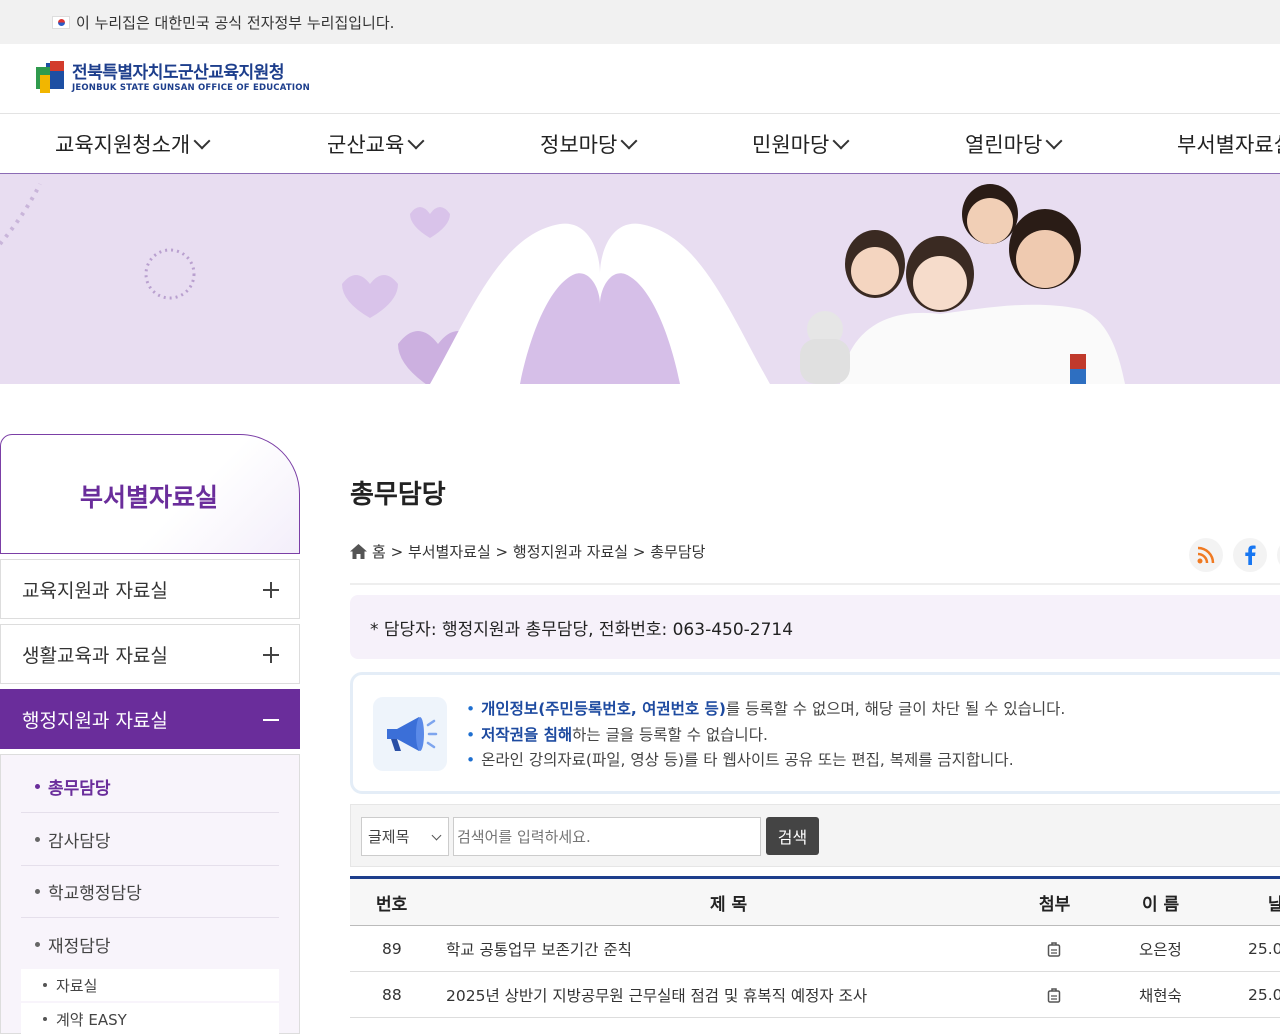 This screenshot has width=1280, height=1035. What do you see at coordinates (449, 551) in the screenshot?
I see `breadcrumb-level1: 부서별자료실` at bounding box center [449, 551].